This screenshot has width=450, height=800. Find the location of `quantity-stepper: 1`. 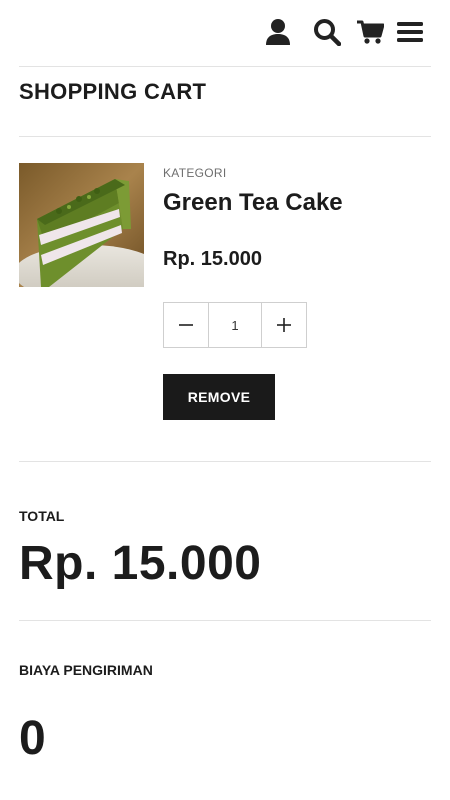

quantity-stepper: 1 is located at coordinates (235, 325).